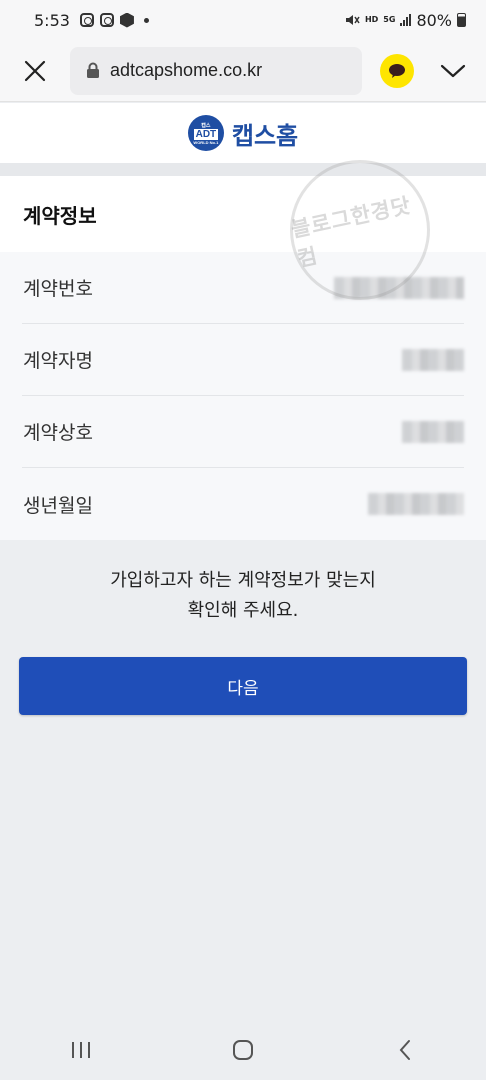 The image size is (486, 1080). Describe the element at coordinates (434, 20) in the screenshot. I see `battery-percent: 80%` at that location.